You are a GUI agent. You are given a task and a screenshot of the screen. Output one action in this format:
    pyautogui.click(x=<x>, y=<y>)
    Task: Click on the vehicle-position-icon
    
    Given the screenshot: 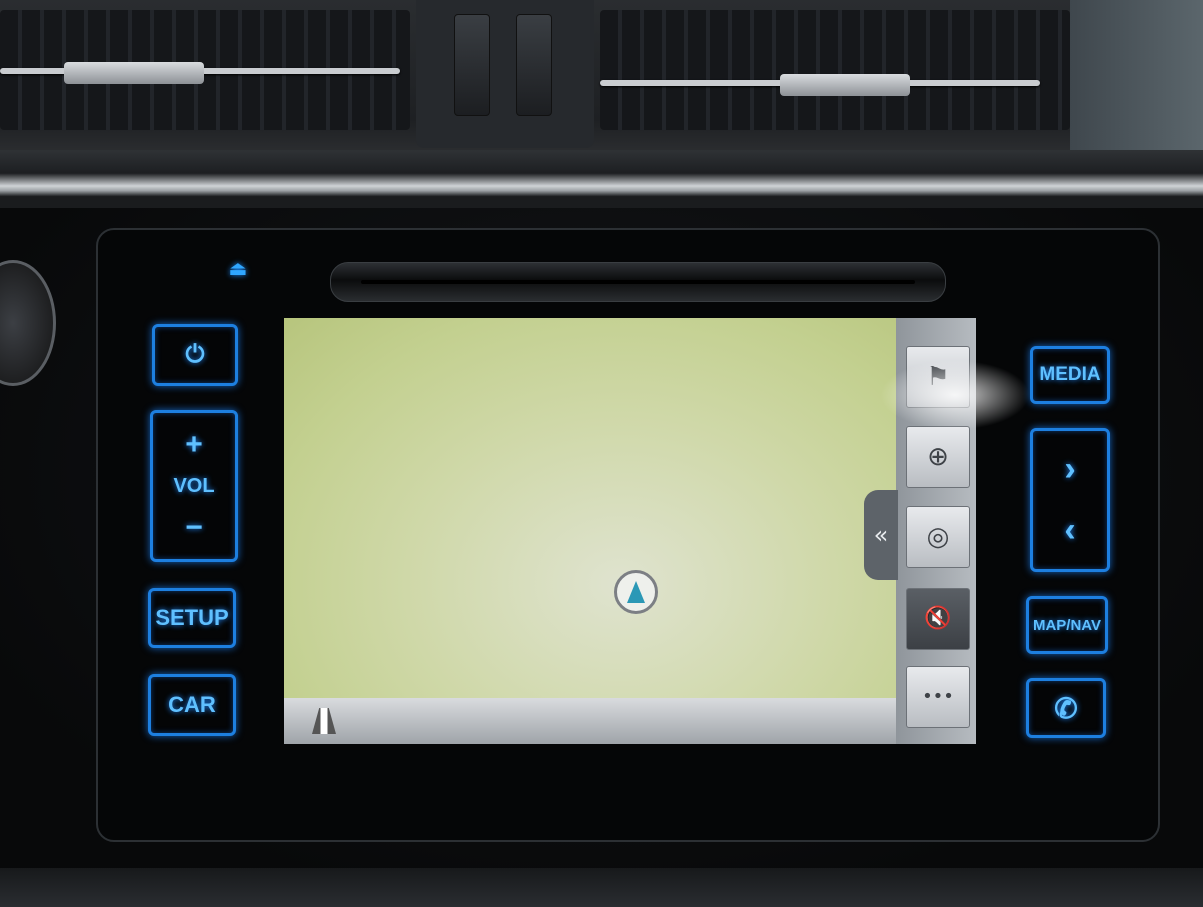 What is the action you would take?
    pyautogui.click(x=636, y=592)
    